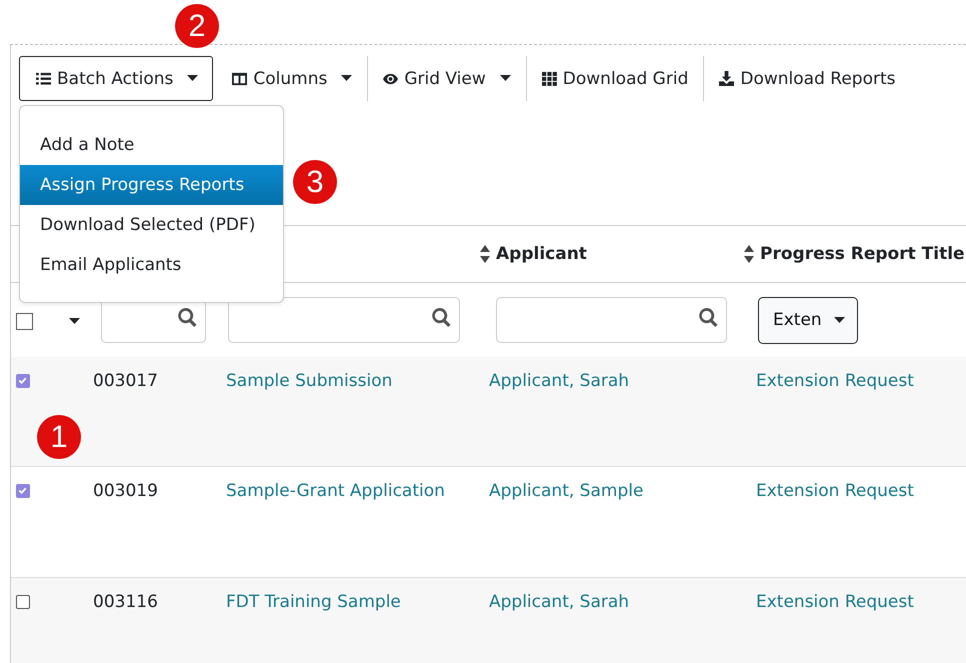 Image resolution: width=966 pixels, height=663 pixels. I want to click on table-cell: 003017, so click(125, 381).